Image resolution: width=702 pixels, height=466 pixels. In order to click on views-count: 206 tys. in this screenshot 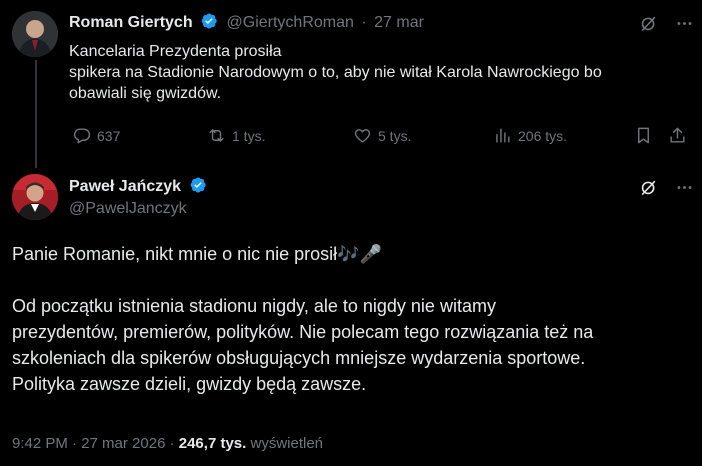, I will do `click(543, 135)`.